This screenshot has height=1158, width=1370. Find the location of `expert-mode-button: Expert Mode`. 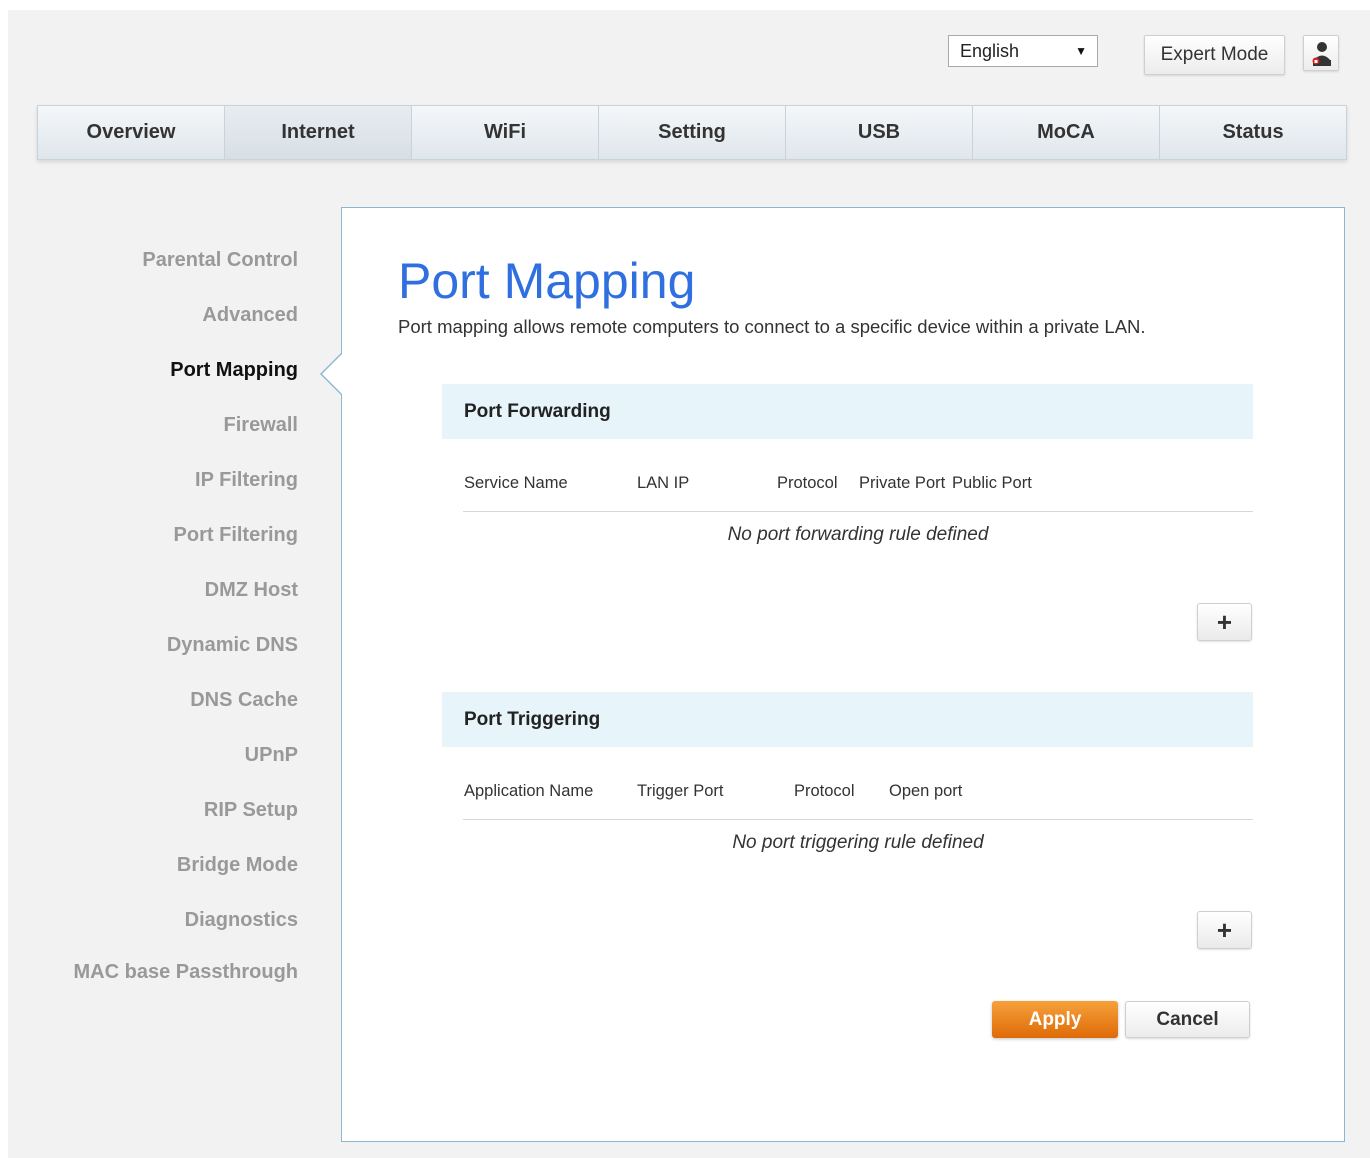

expert-mode-button: Expert Mode is located at coordinates (1214, 55).